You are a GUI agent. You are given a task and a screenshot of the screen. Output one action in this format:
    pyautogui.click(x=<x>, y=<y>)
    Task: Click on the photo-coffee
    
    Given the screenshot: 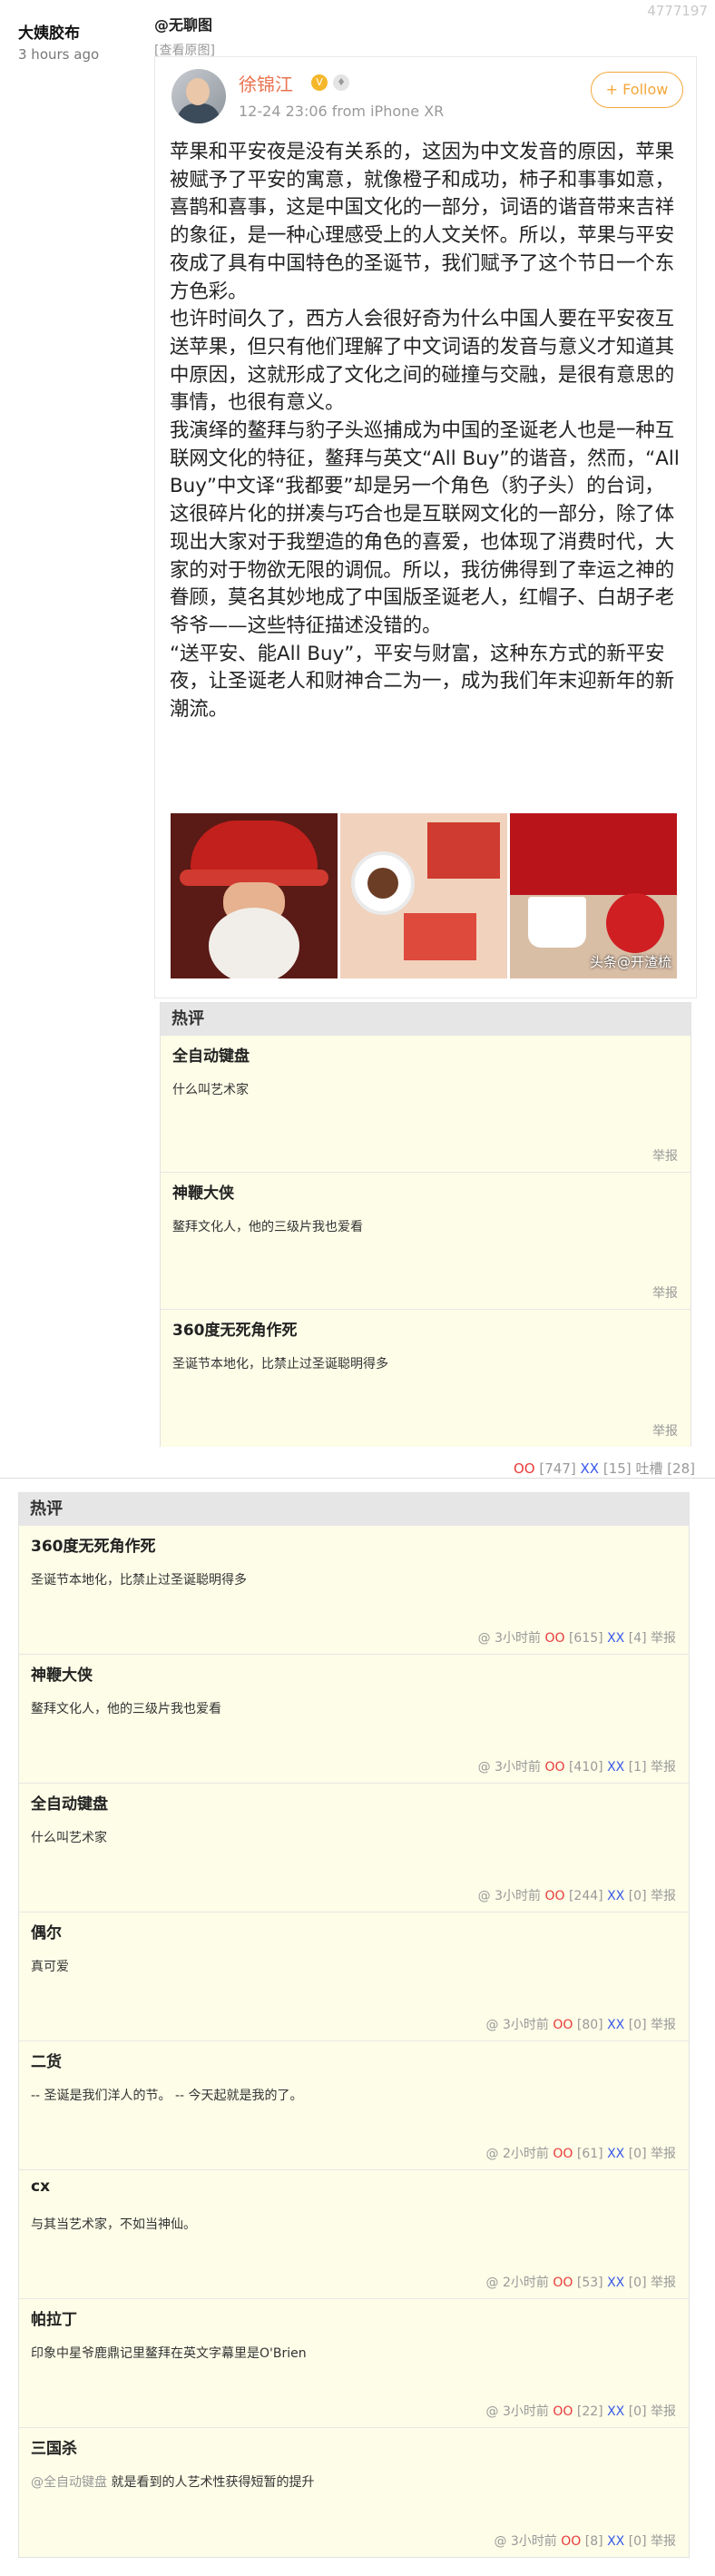 What is the action you would take?
    pyautogui.click(x=423, y=895)
    